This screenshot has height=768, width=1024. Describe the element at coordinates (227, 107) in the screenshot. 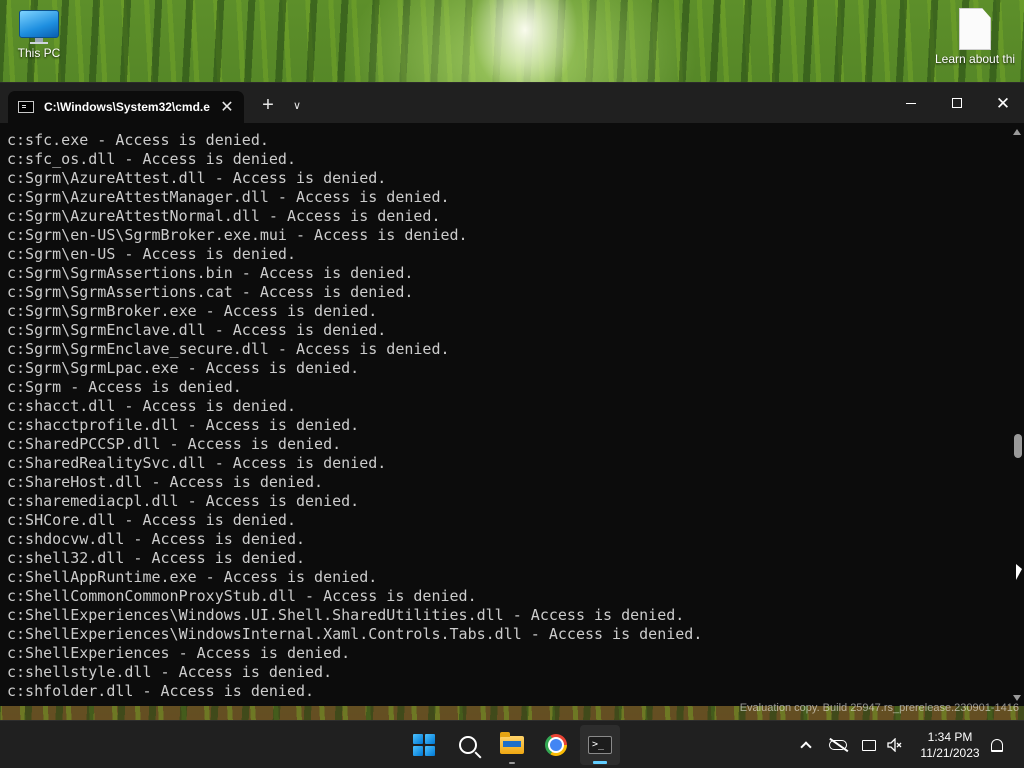

I see `close-tab-icon: ✕` at that location.